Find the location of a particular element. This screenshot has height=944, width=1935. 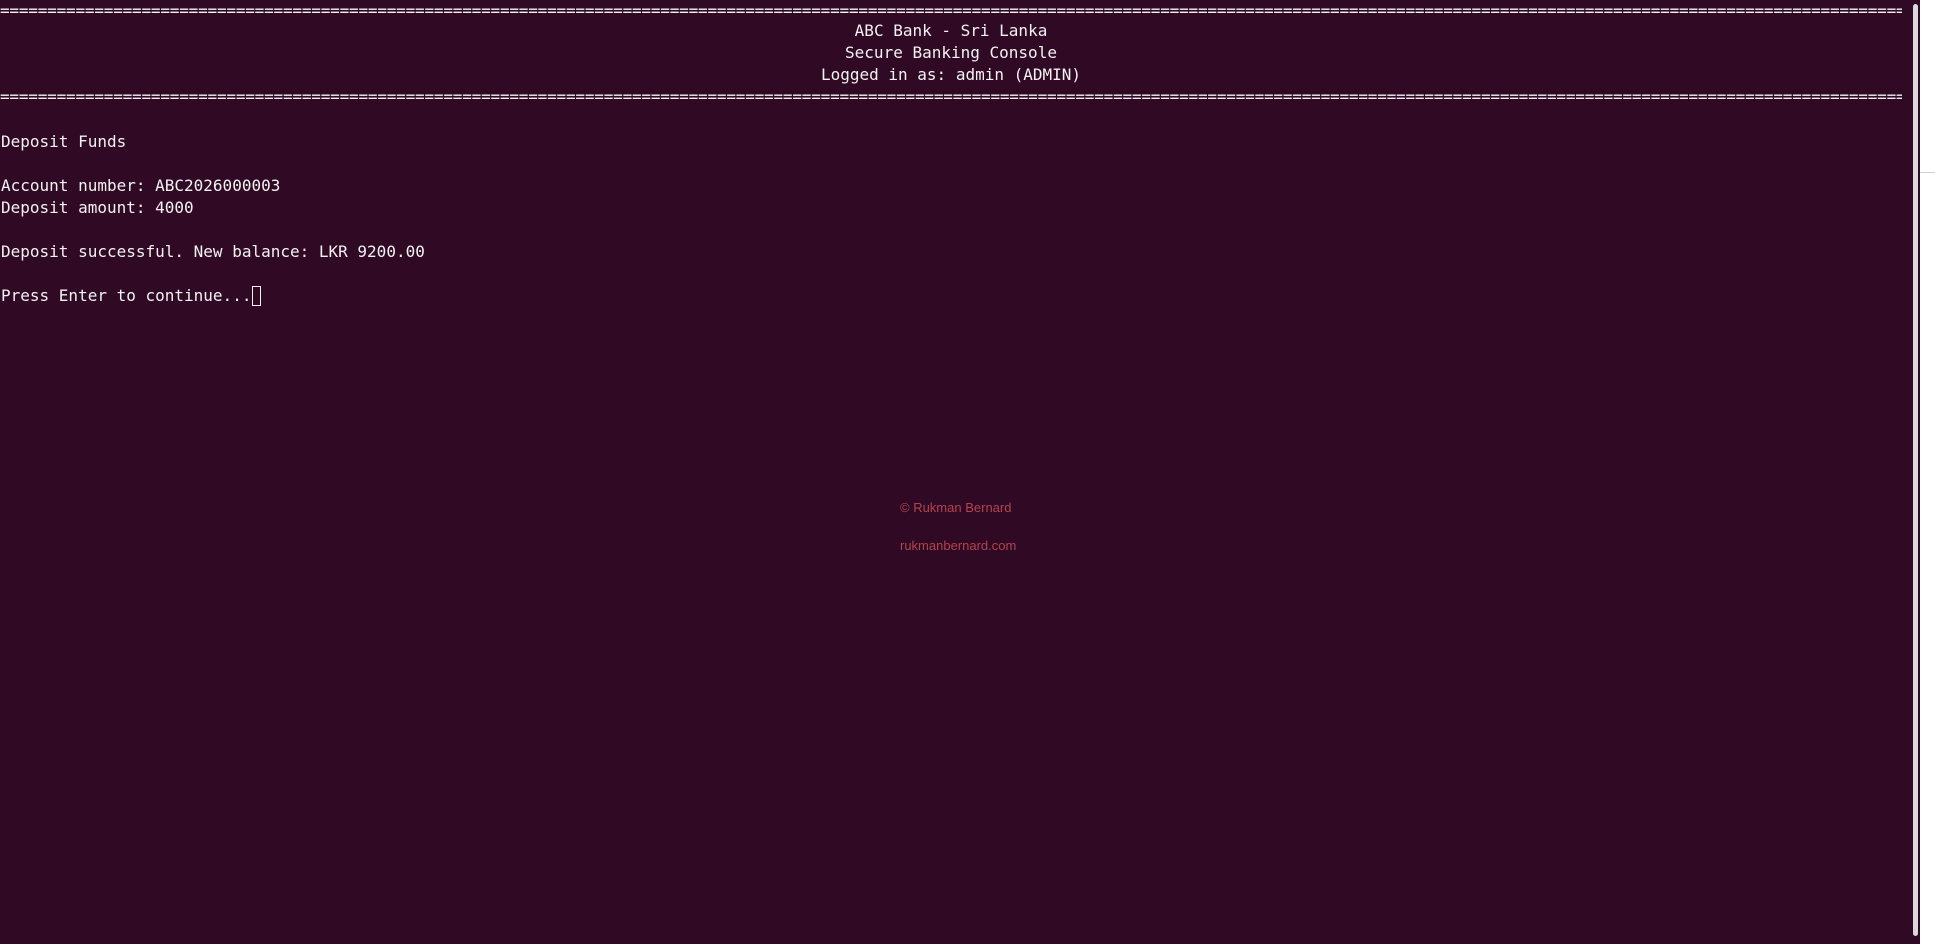

scrollbar-thumb is located at coordinates (1915, 470).